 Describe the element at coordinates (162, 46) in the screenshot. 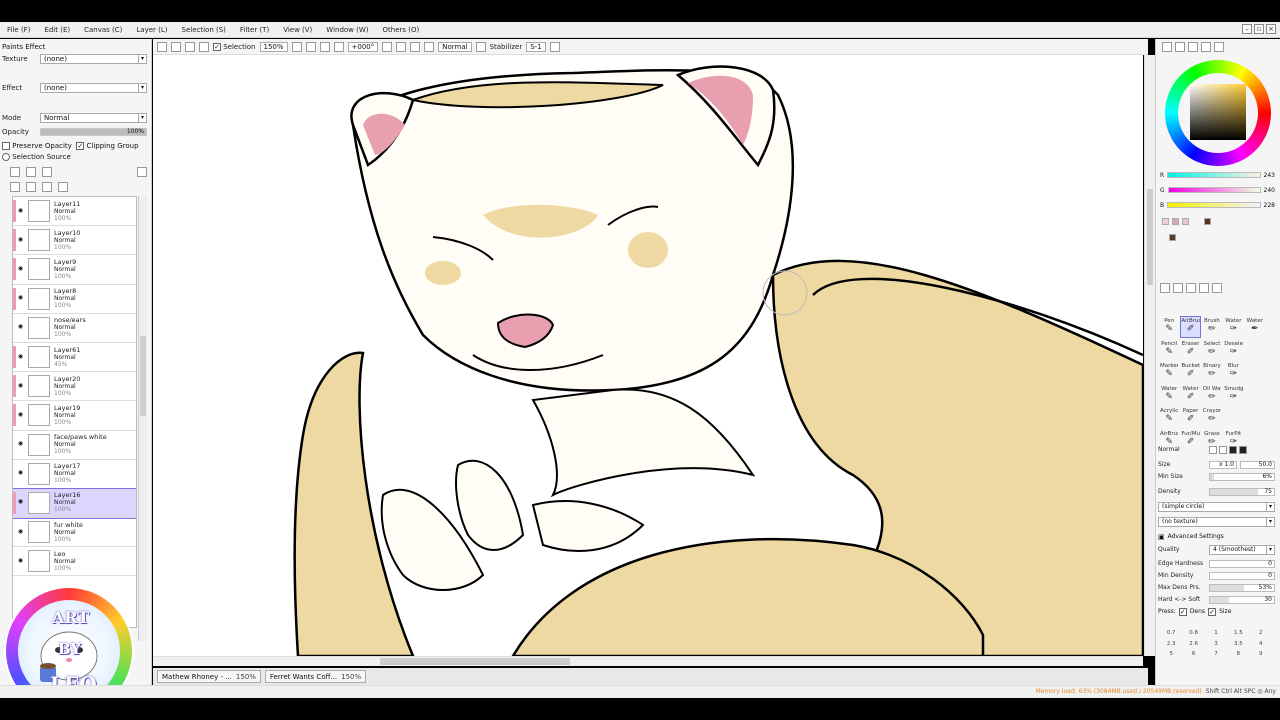

I see `select-all-icon` at that location.